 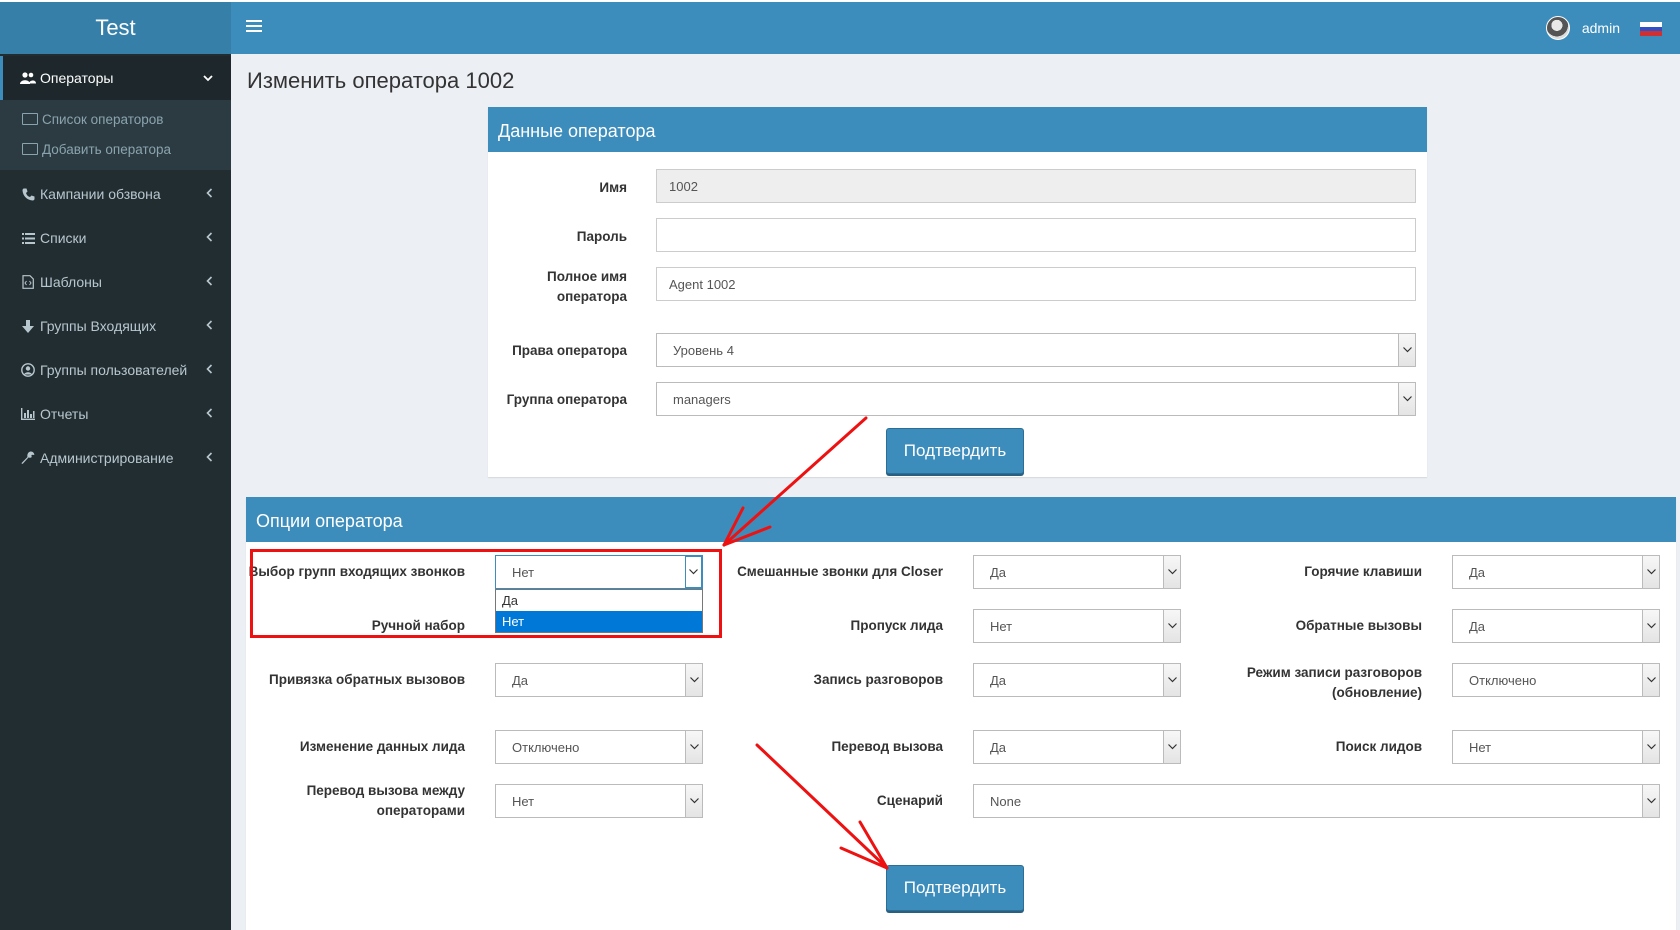 I want to click on agent-transfer-label: Перевод вызова между операторами, so click(x=385, y=800).